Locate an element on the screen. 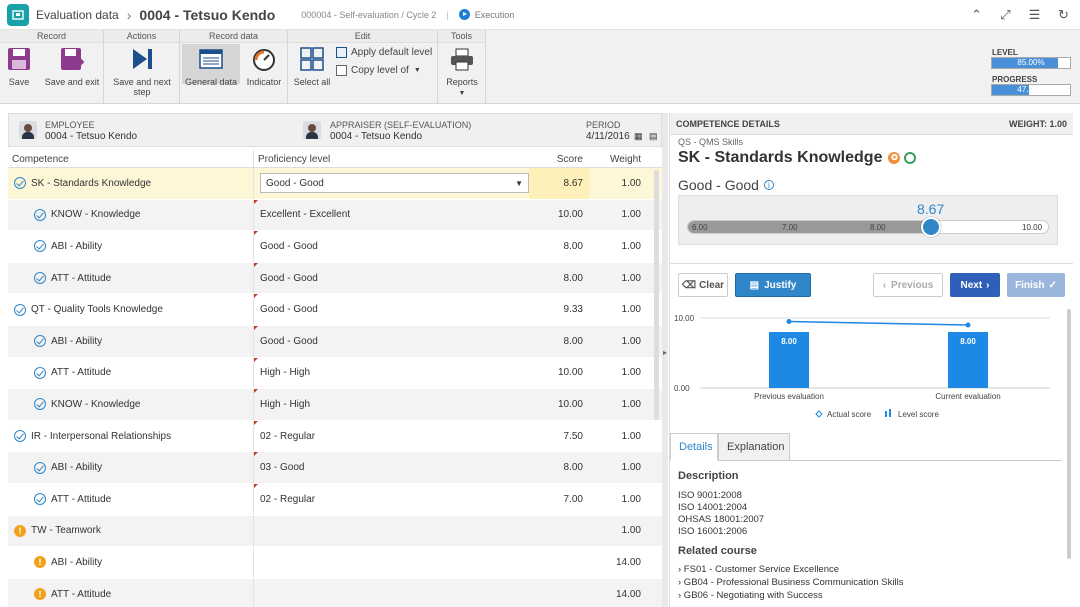  clear-button: ⌫ Clear is located at coordinates (703, 285).